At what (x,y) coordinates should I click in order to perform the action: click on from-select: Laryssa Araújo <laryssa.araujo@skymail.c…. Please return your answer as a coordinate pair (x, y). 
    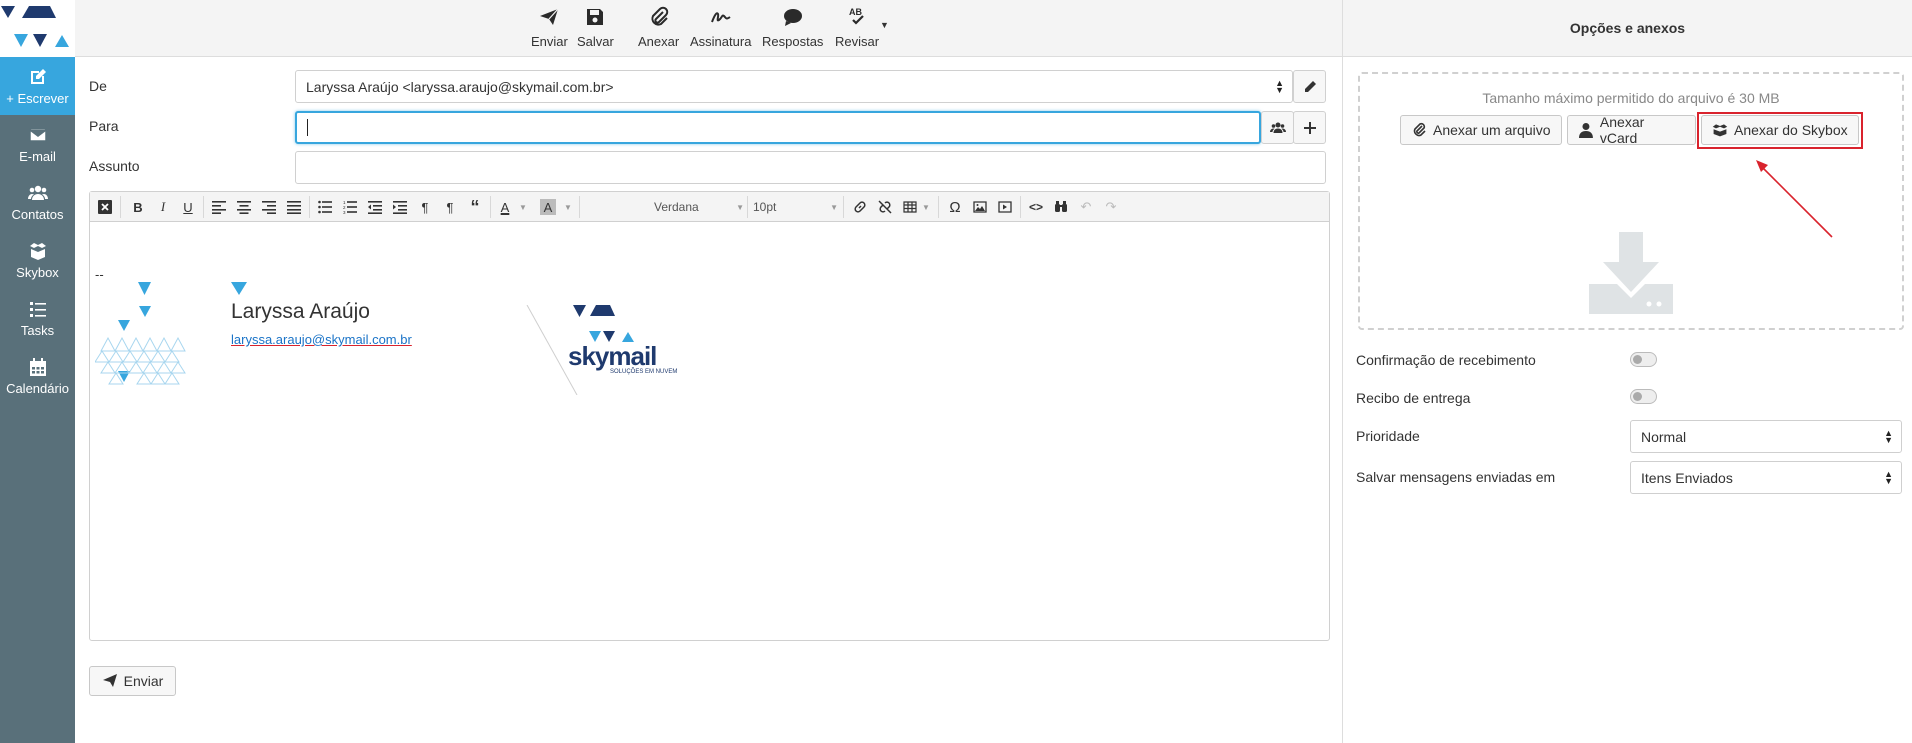
    Looking at the image, I should click on (794, 86).